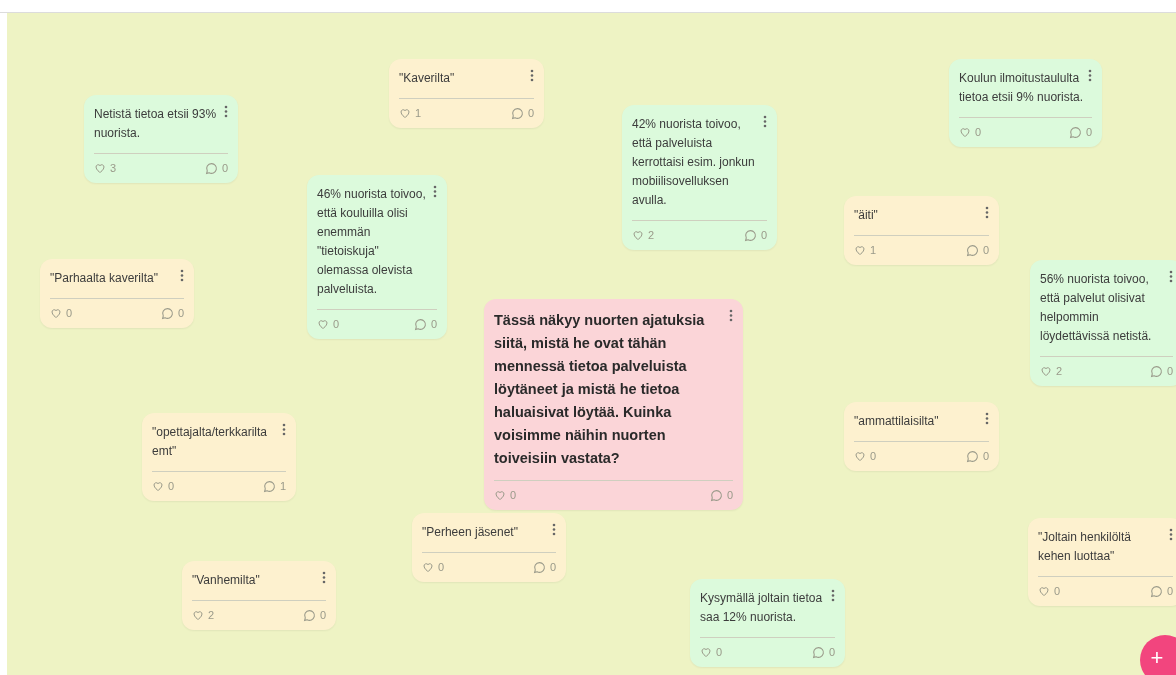 This screenshot has height=675, width=1176. What do you see at coordinates (470, 532) in the screenshot?
I see `note-text: "Perheen jäsenet"` at bounding box center [470, 532].